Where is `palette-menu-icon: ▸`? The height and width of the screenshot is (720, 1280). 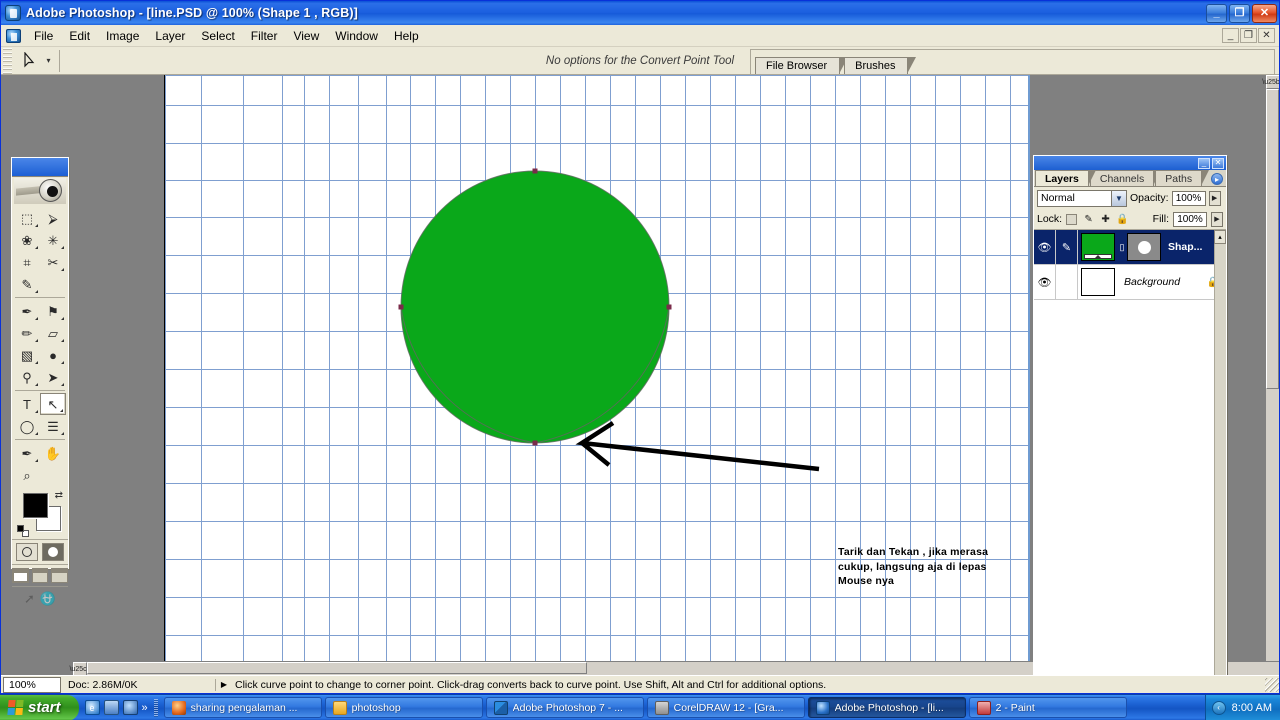 palette-menu-icon: ▸ is located at coordinates (1217, 179).